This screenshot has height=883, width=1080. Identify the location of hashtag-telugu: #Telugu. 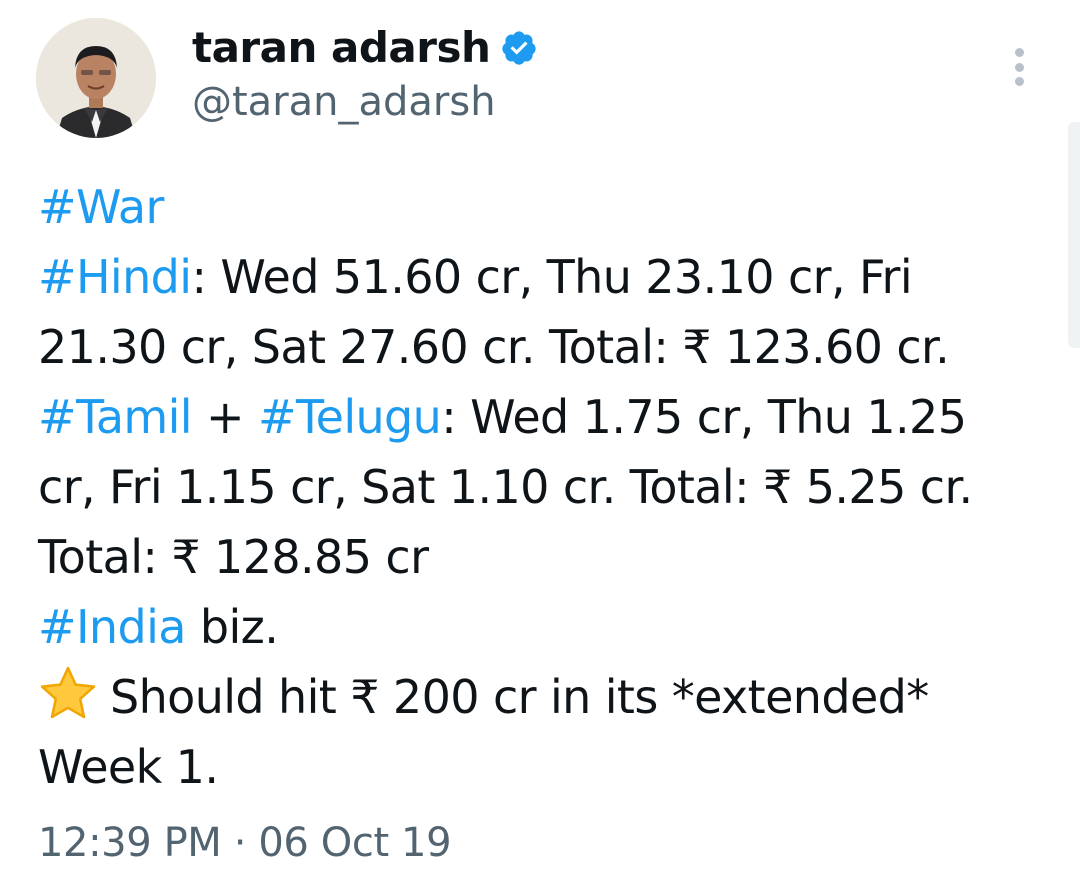
(350, 417).